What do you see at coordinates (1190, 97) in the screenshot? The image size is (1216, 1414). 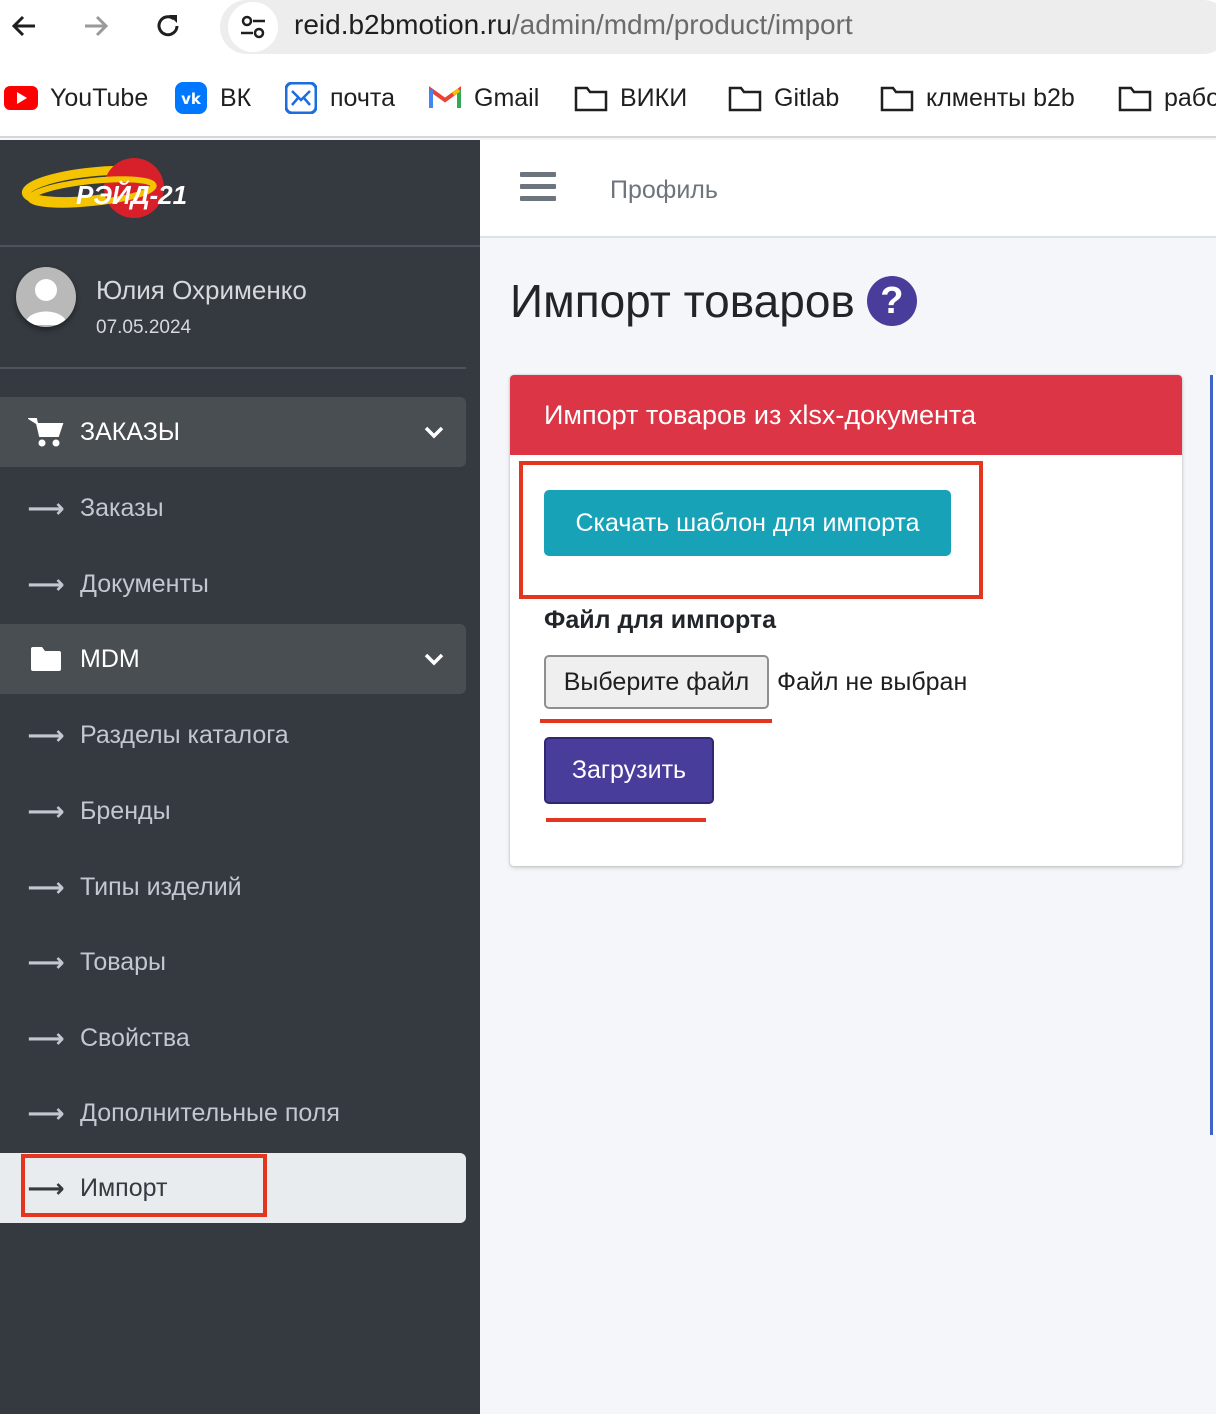 I see `bookmark-label: рабо` at bounding box center [1190, 97].